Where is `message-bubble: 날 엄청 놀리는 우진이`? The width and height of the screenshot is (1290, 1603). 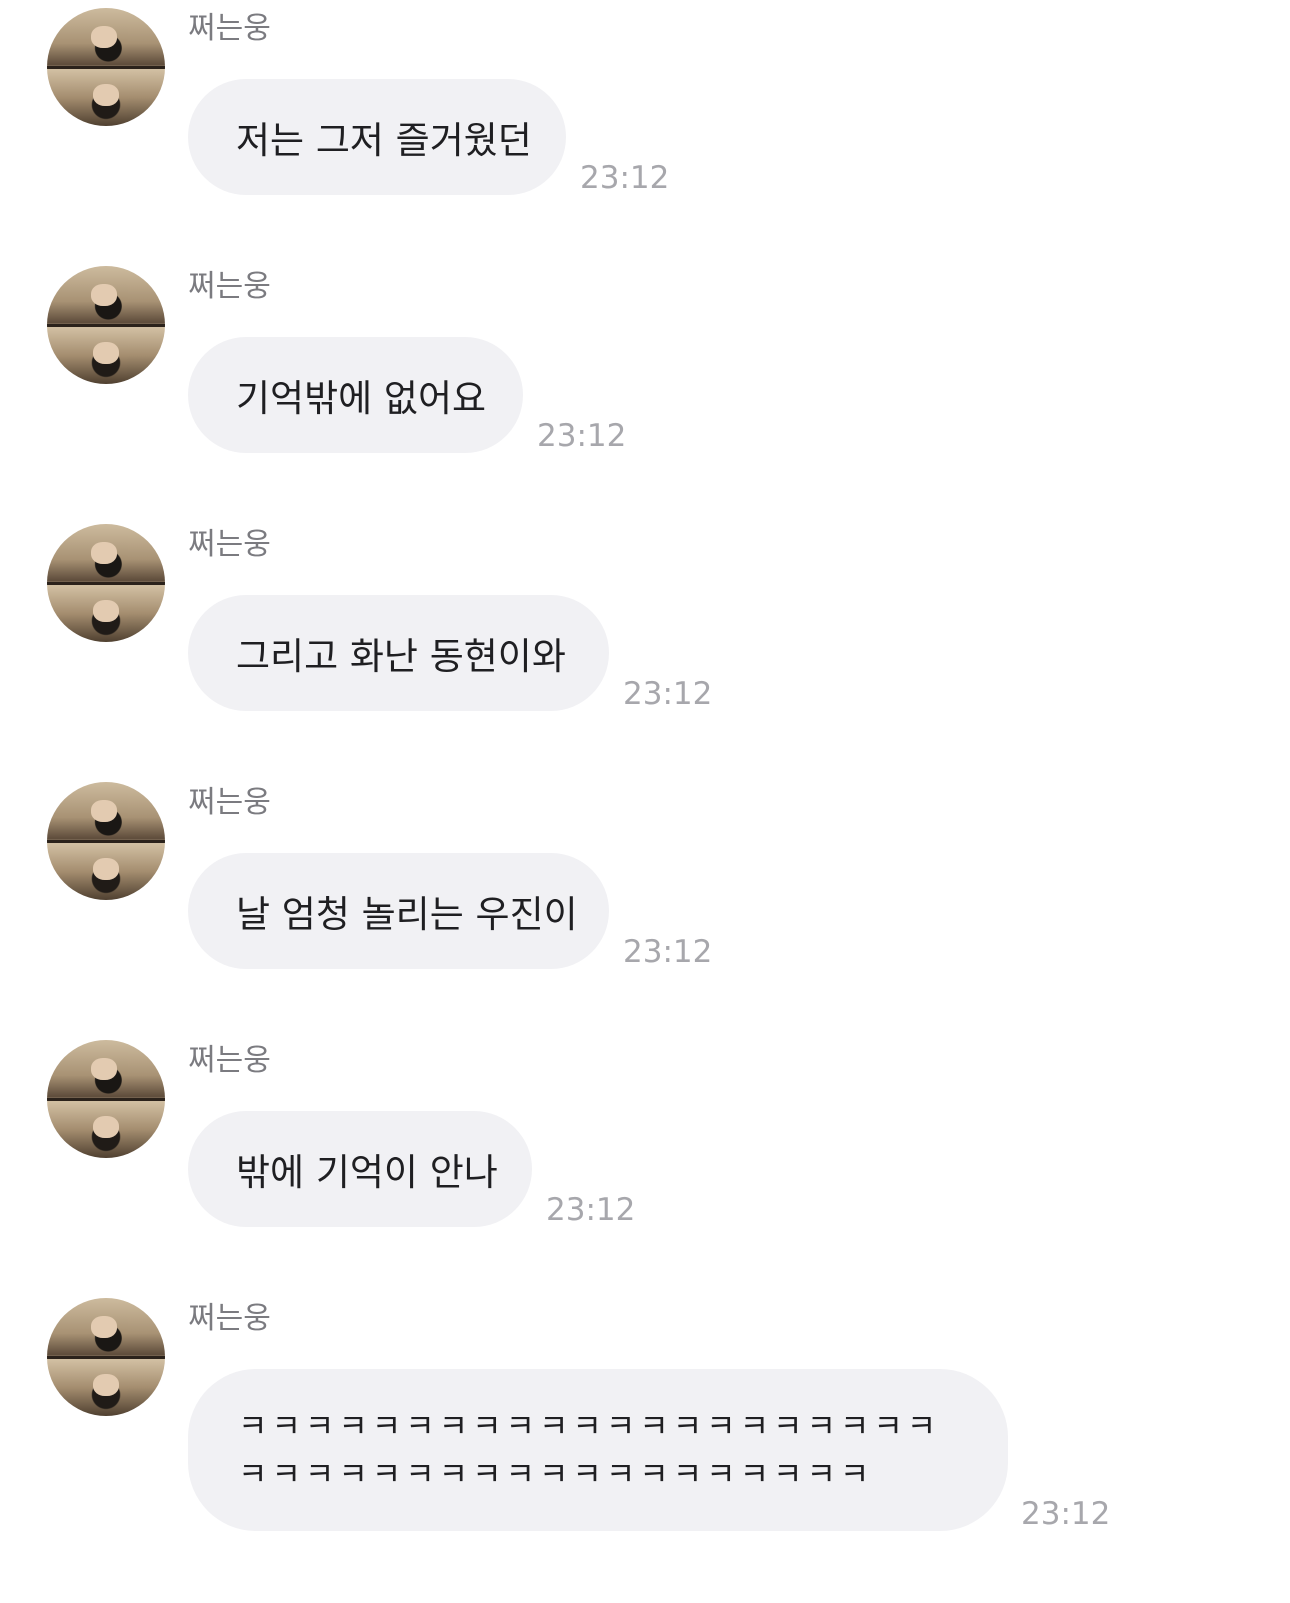 message-bubble: 날 엄청 놀리는 우진이 is located at coordinates (398, 911).